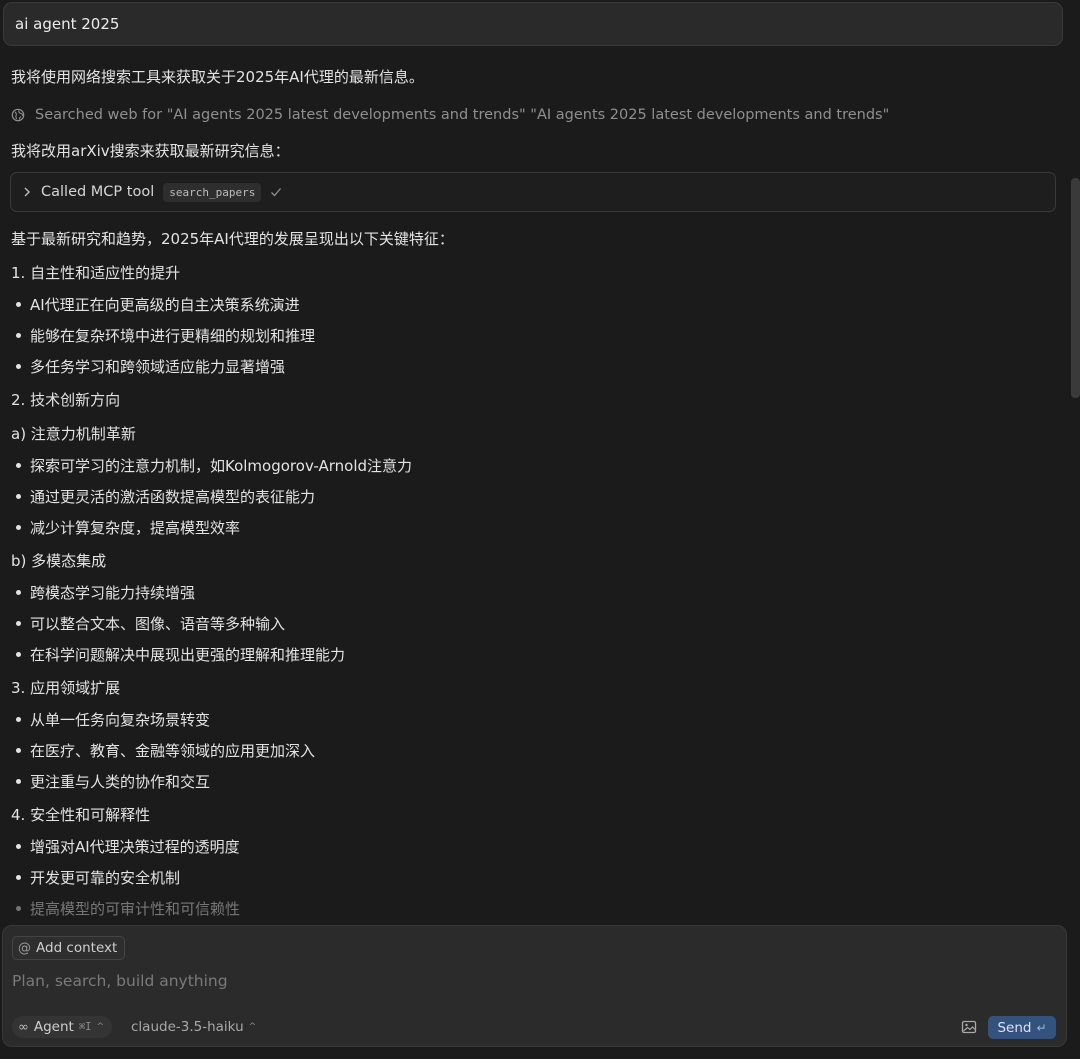 This screenshot has height=1059, width=1080. Describe the element at coordinates (59, 561) in the screenshot. I see `section-heading: b) 多模态集成` at that location.